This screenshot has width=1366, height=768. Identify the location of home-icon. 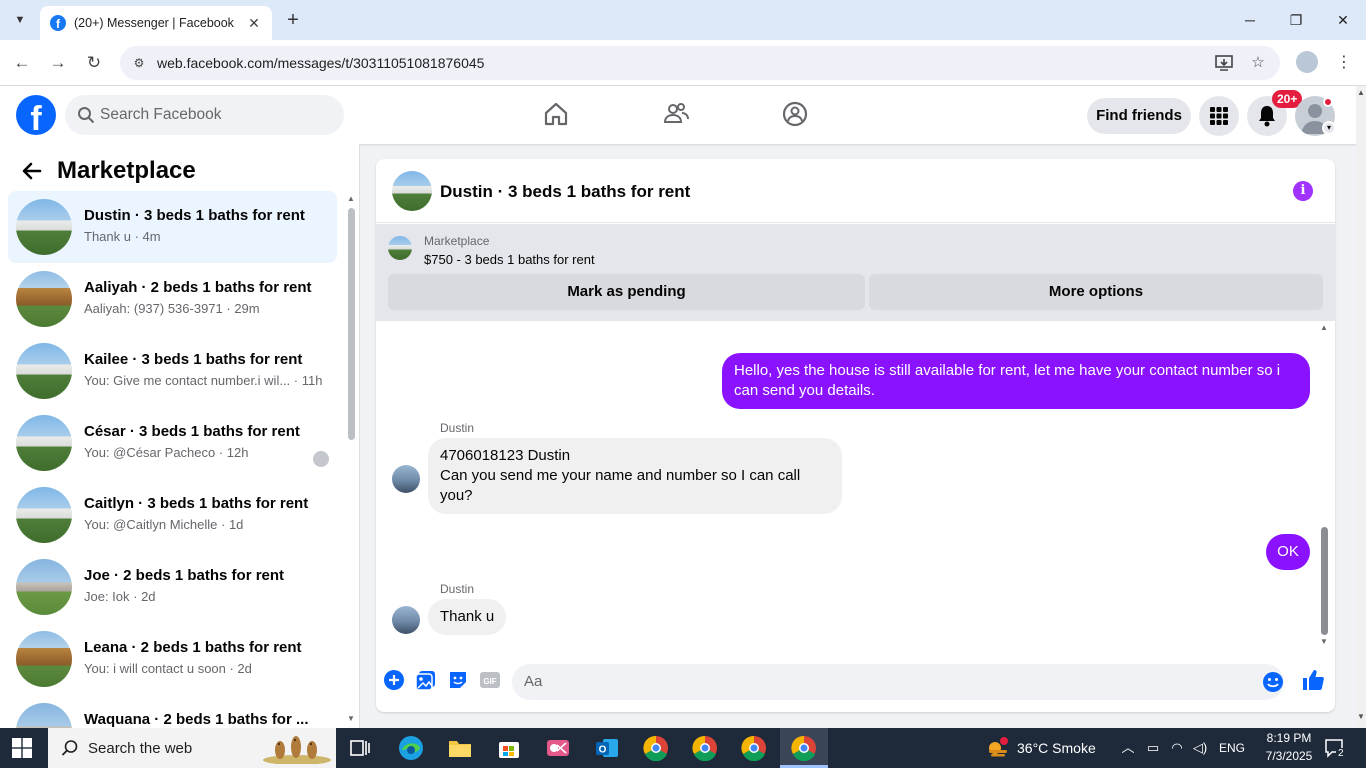
(556, 114).